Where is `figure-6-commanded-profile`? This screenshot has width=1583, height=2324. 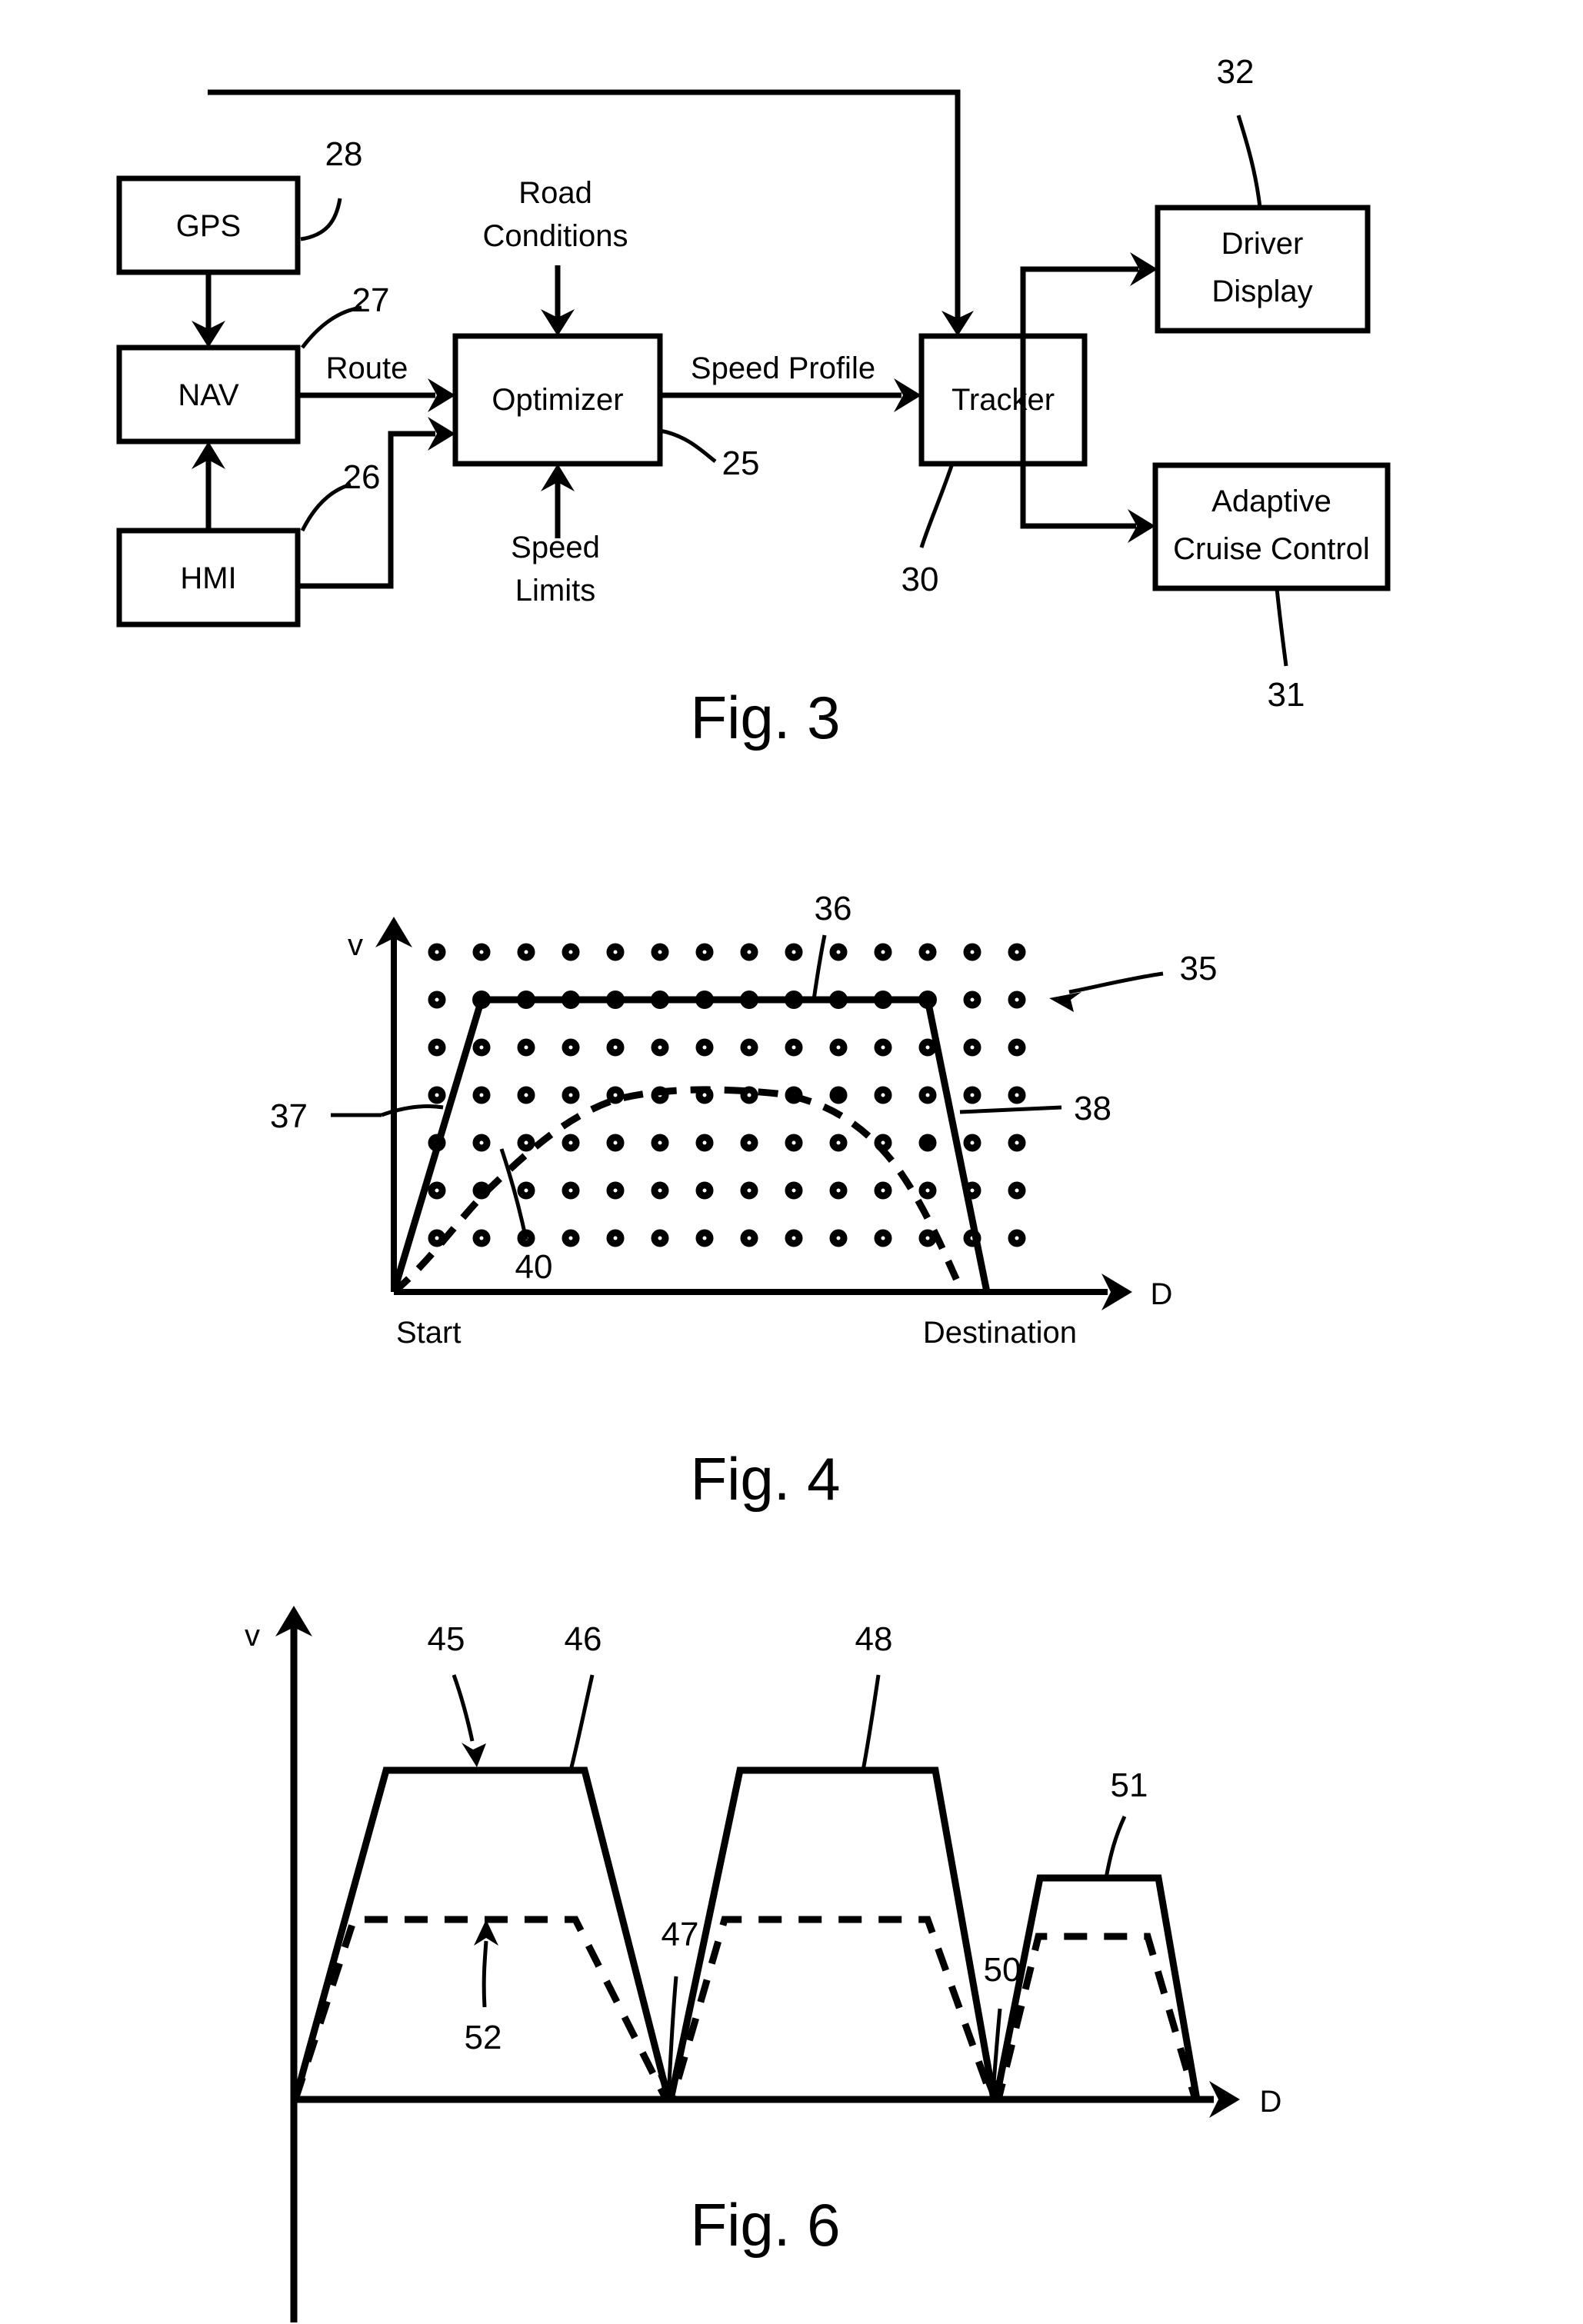
figure-6-commanded-profile is located at coordinates (746, 1934).